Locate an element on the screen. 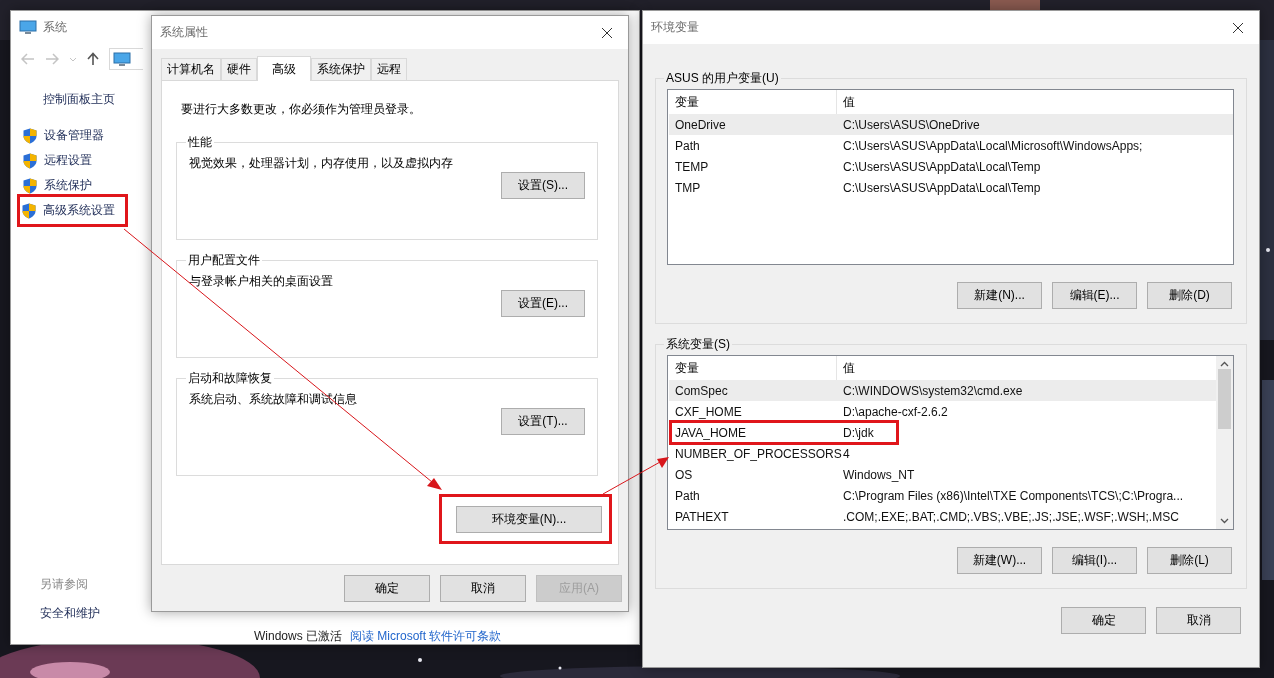 This screenshot has height=678, width=1274. back-button is located at coordinates (28, 59).